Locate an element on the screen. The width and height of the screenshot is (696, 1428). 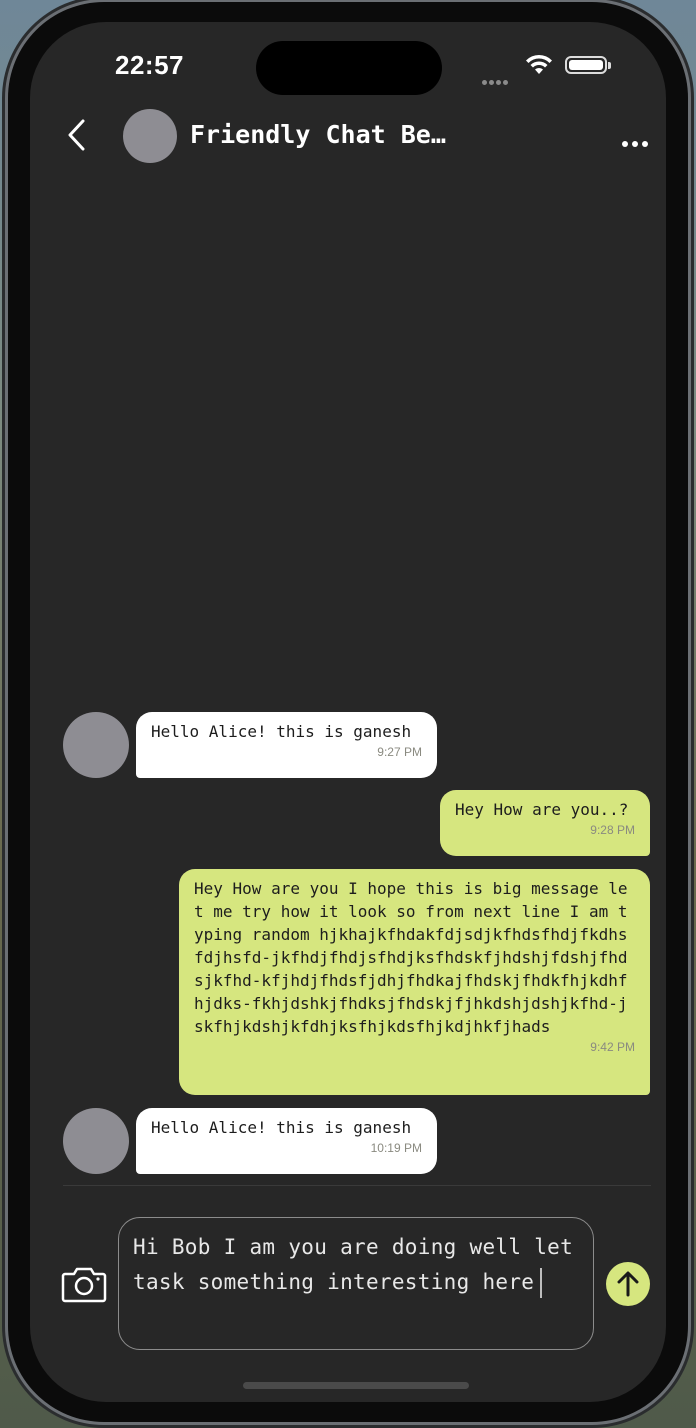
message-time: 9:27 PM is located at coordinates (399, 752).